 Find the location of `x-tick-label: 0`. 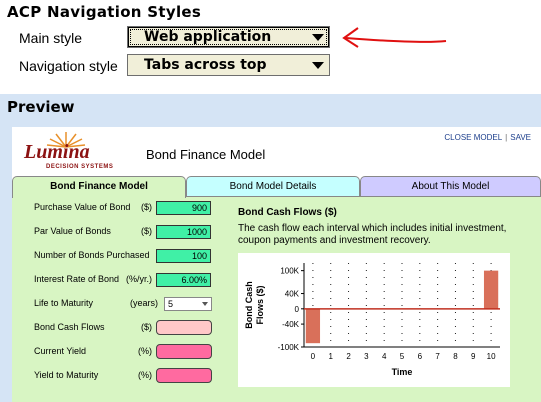

x-tick-label: 0 is located at coordinates (313, 356).